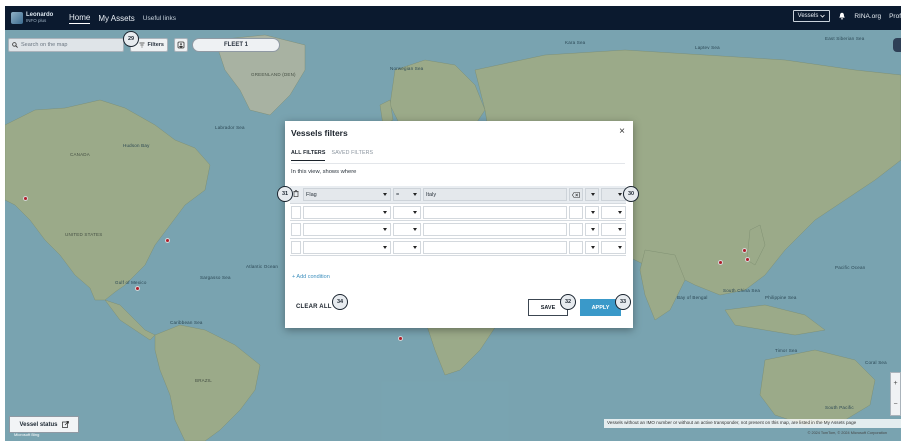  Describe the element at coordinates (631, 194) in the screenshot. I see `annotation-badge: 30` at that location.